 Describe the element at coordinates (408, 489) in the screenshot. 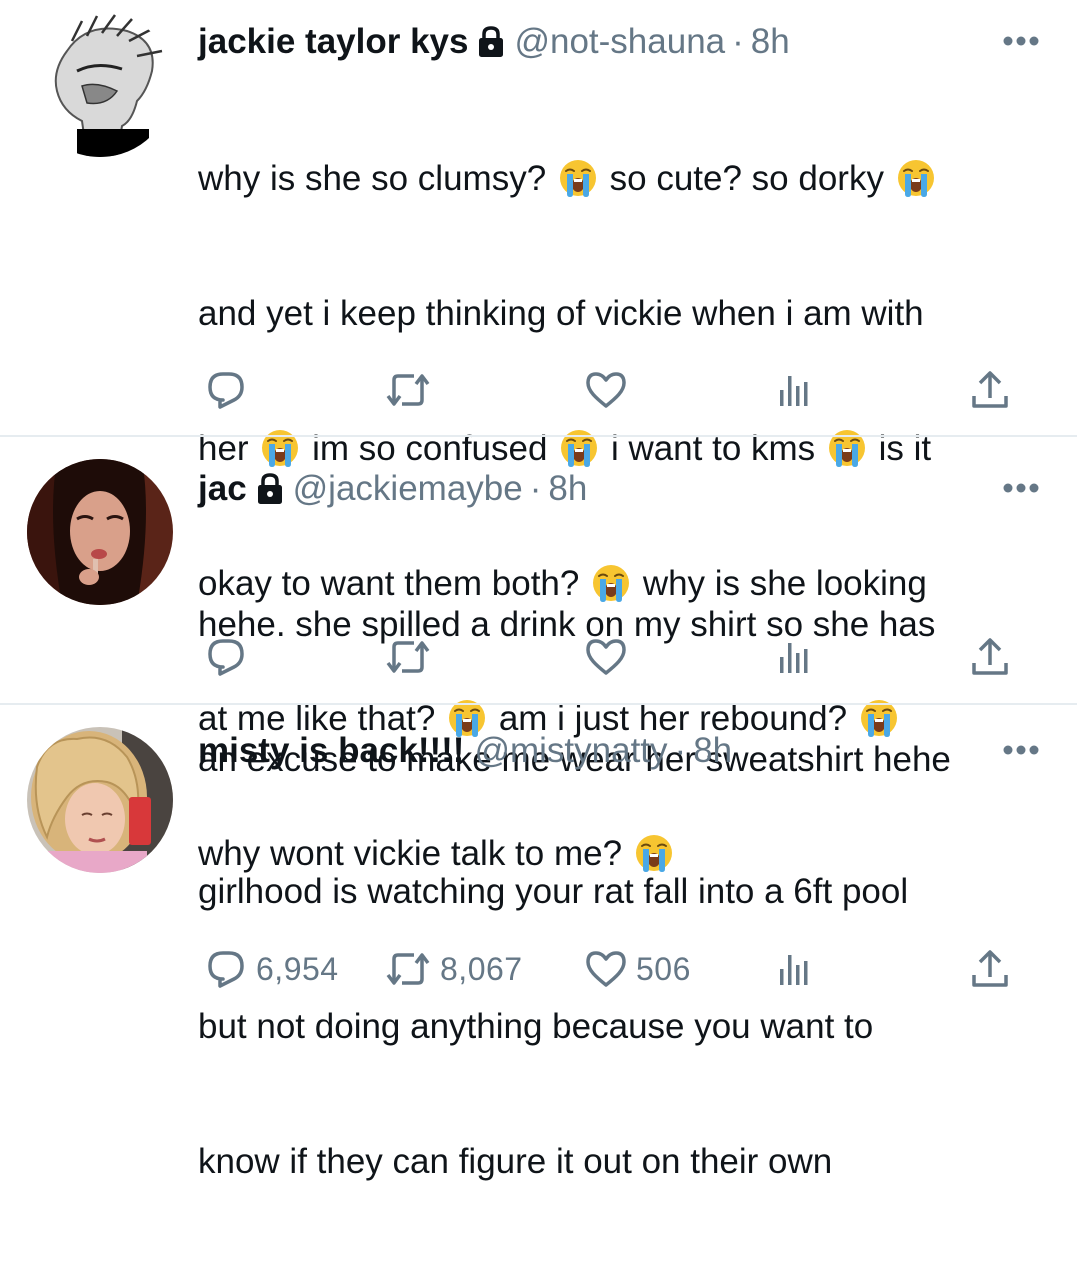

I see `user-handle: @jackiemaybe` at that location.